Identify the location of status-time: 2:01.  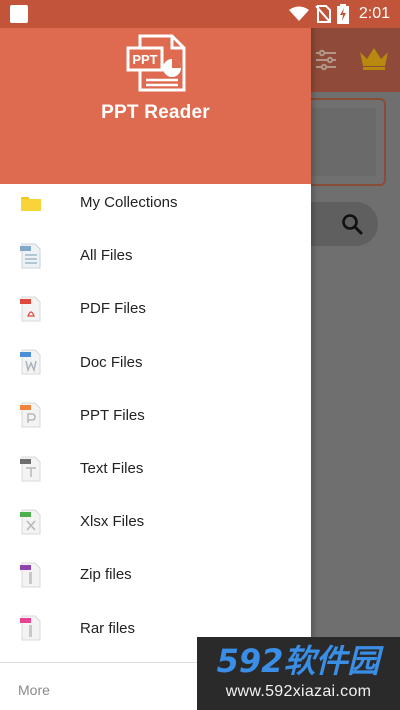
(374, 13).